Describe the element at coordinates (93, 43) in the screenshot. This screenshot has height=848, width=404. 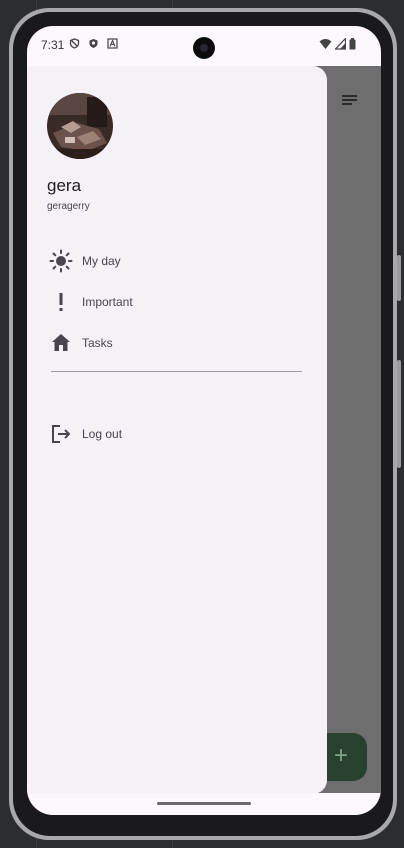
I see `shield-icon` at that location.